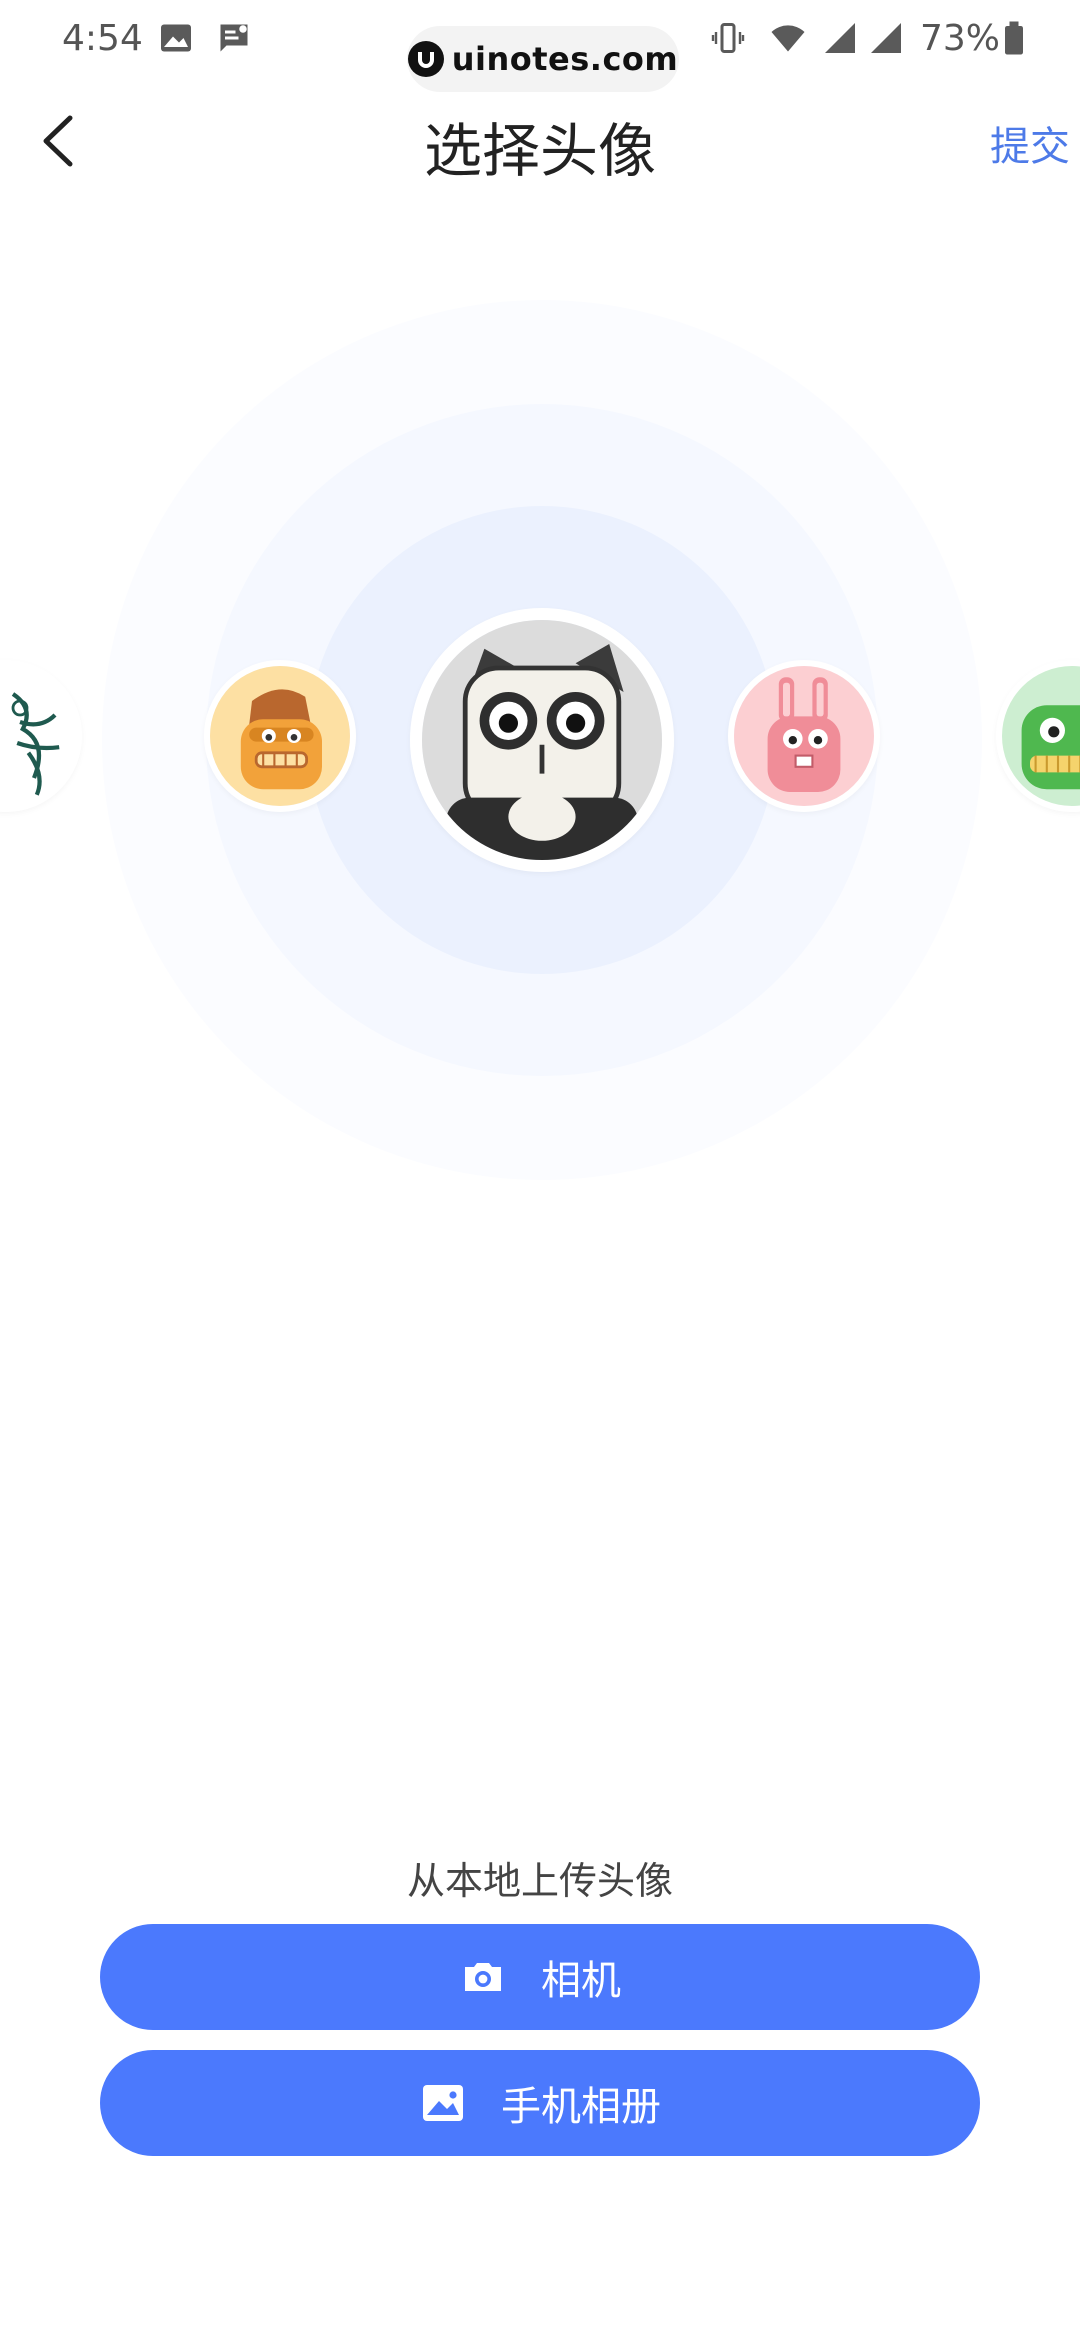  I want to click on orange-monster-avatar-image, so click(280, 736).